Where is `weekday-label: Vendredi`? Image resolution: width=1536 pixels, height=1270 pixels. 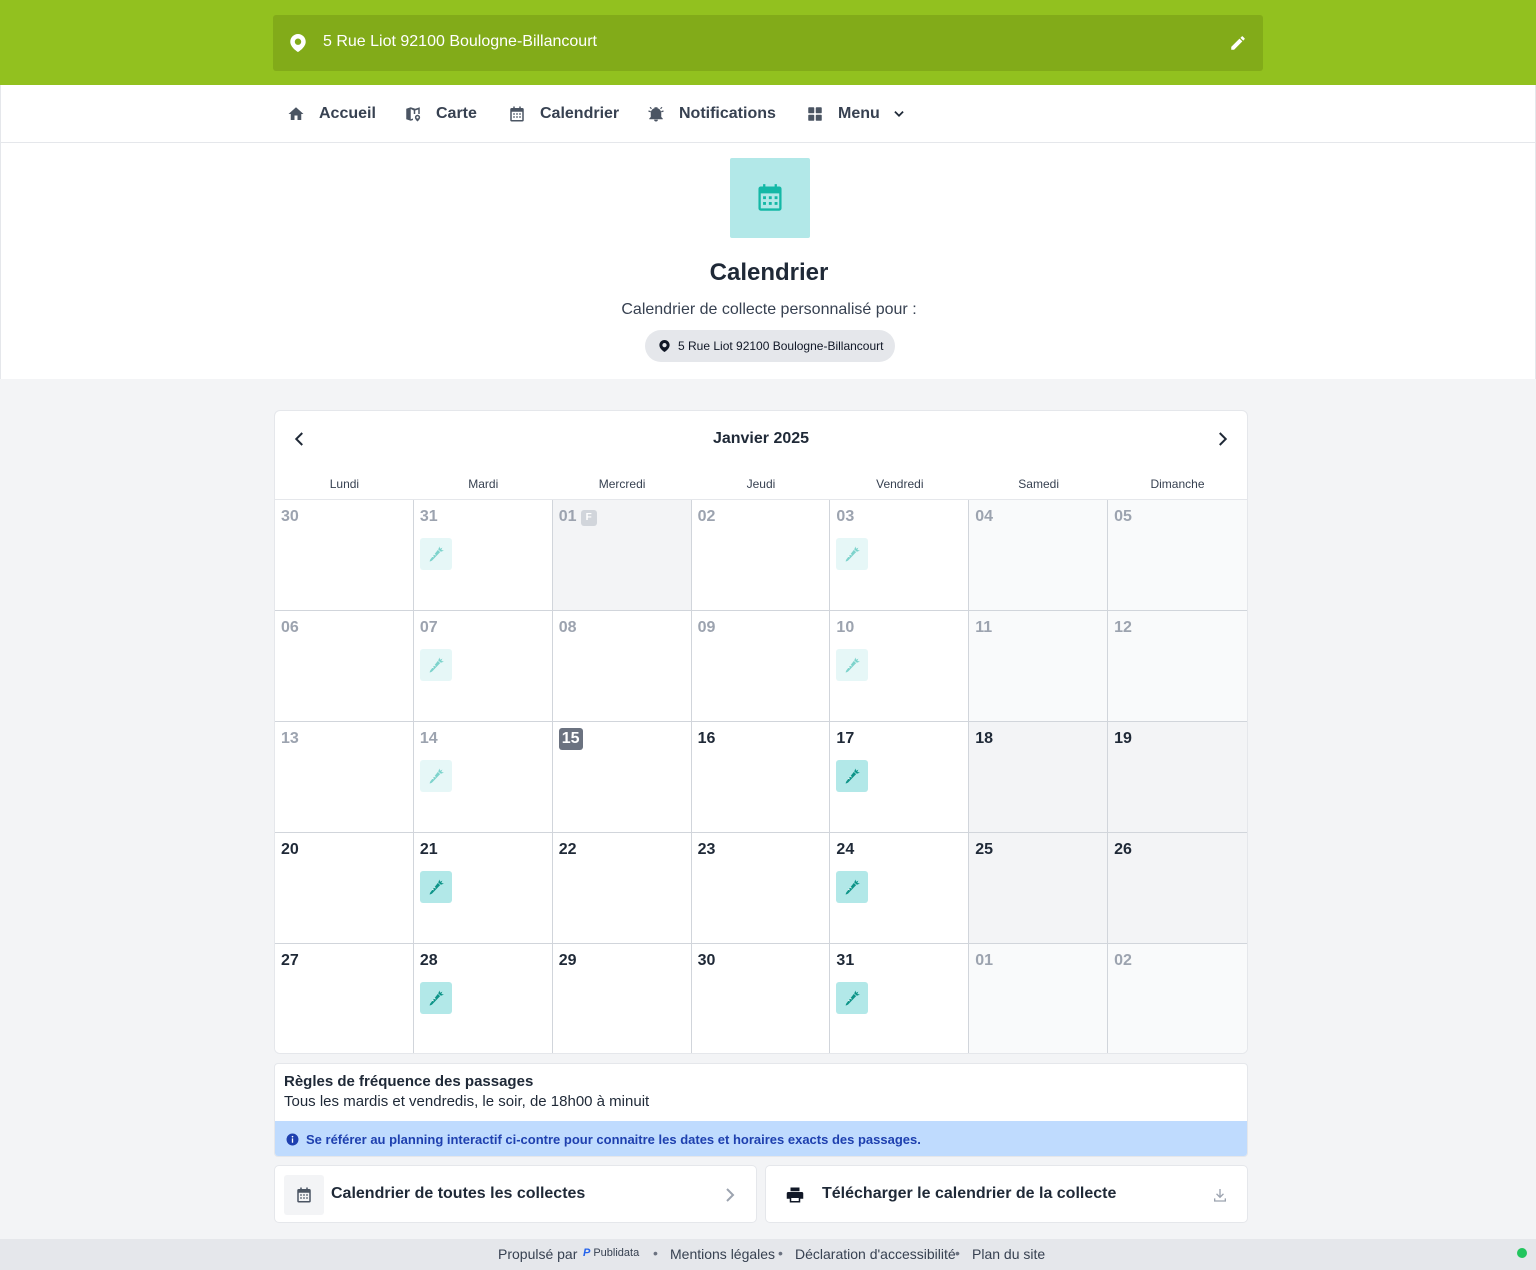
weekday-label: Vendredi is located at coordinates (900, 484).